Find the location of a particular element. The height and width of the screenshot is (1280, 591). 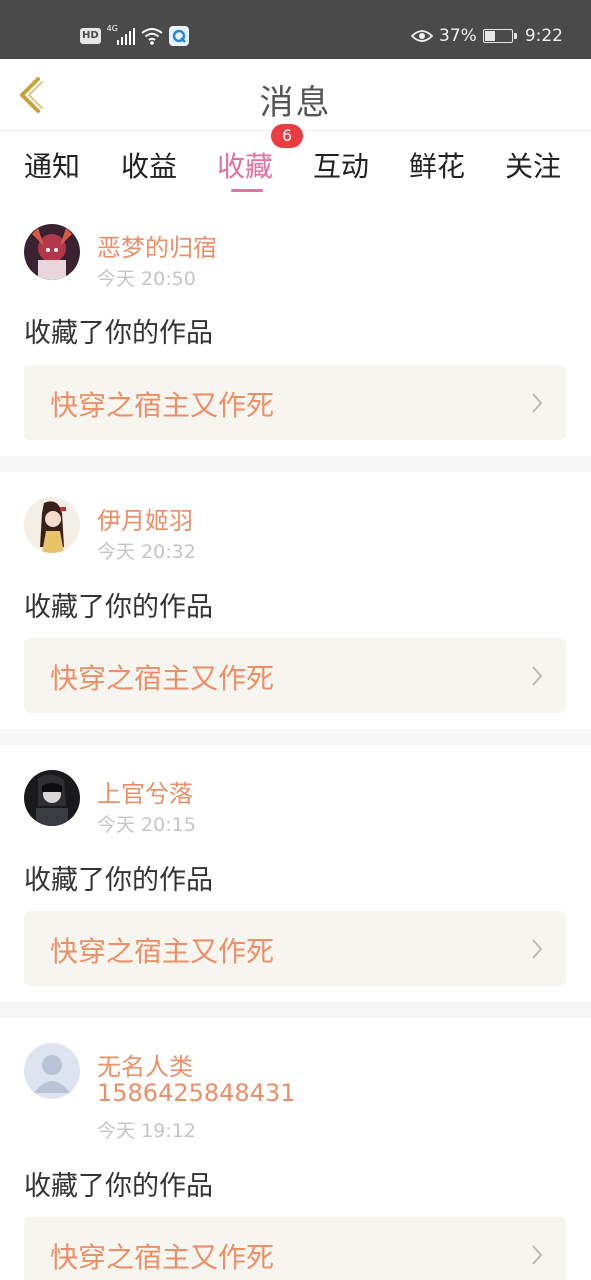

cellular-signal-icon: 4G is located at coordinates (121, 35).